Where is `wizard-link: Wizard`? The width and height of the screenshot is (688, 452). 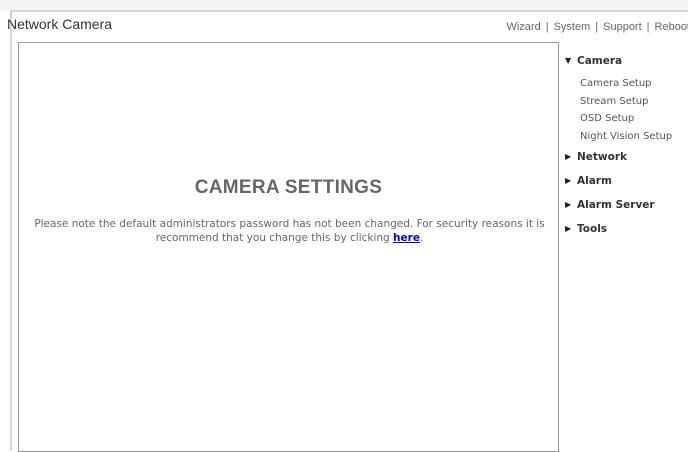
wizard-link: Wizard is located at coordinates (523, 27).